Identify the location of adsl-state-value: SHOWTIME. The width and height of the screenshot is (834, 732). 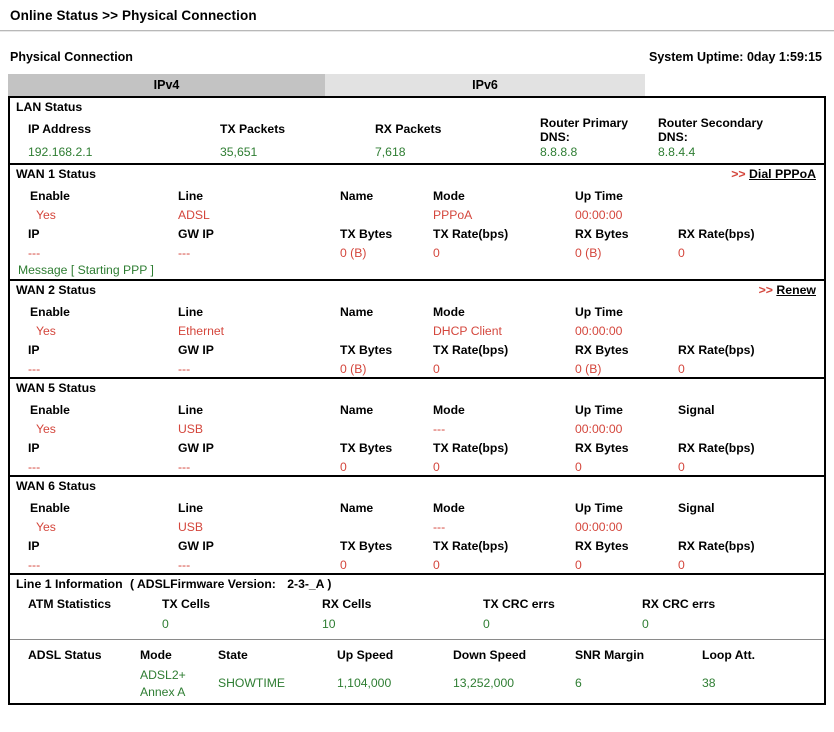
(252, 683).